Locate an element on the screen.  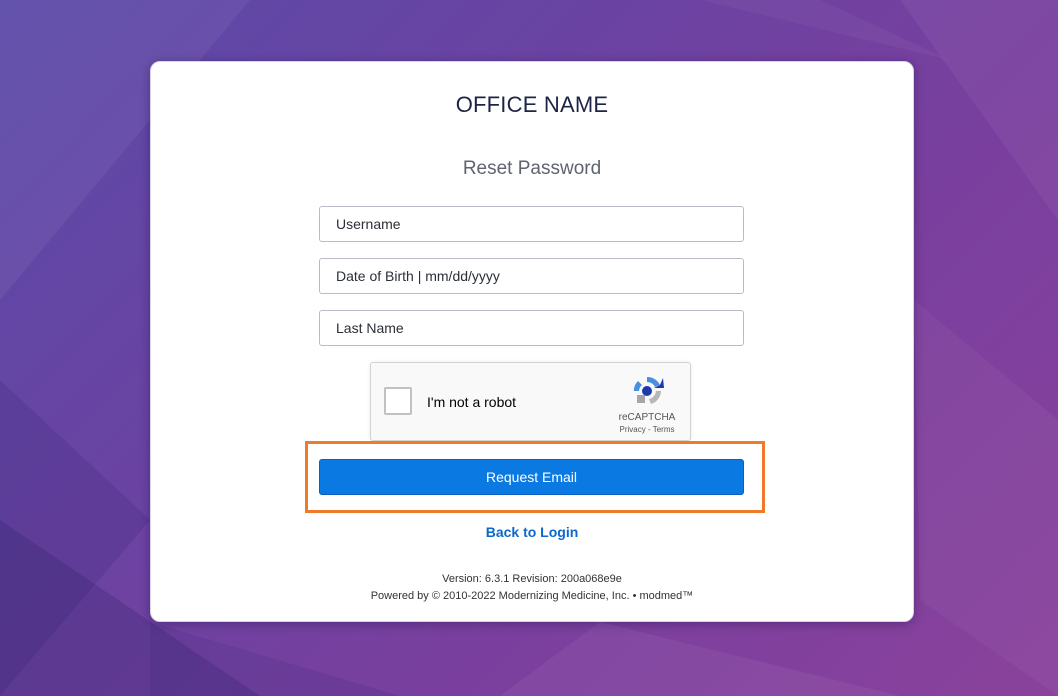
office-name: OFFICE NAME is located at coordinates (532, 104).